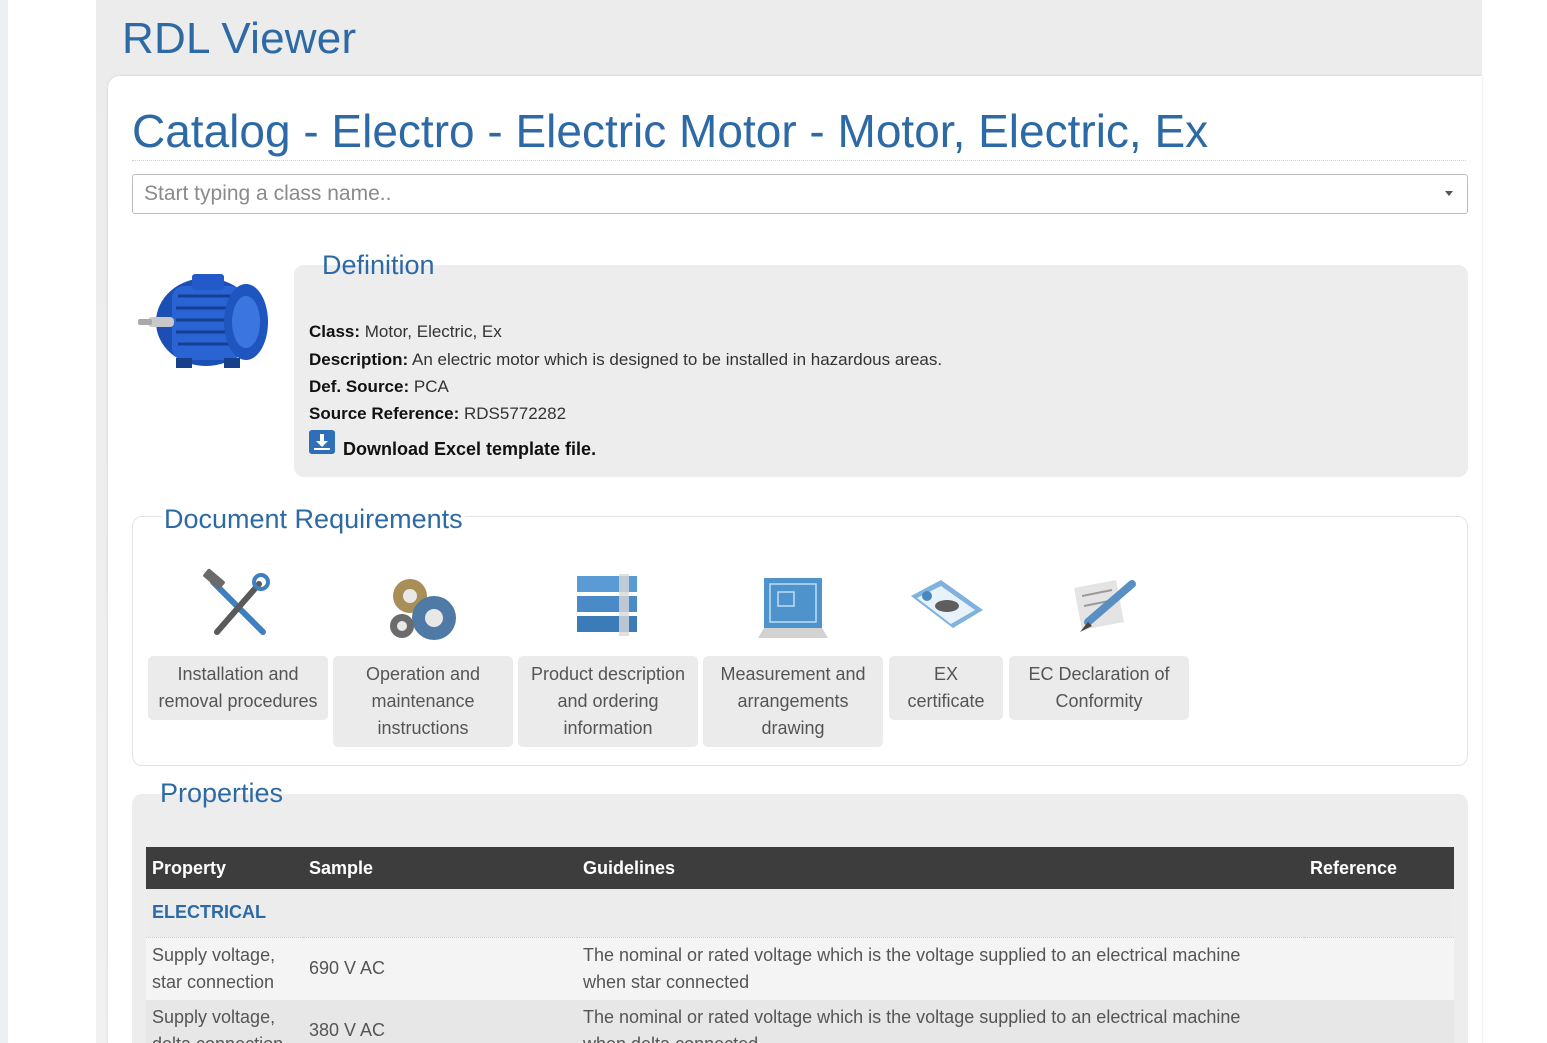  I want to click on electric-motor-image, so click(203, 321).